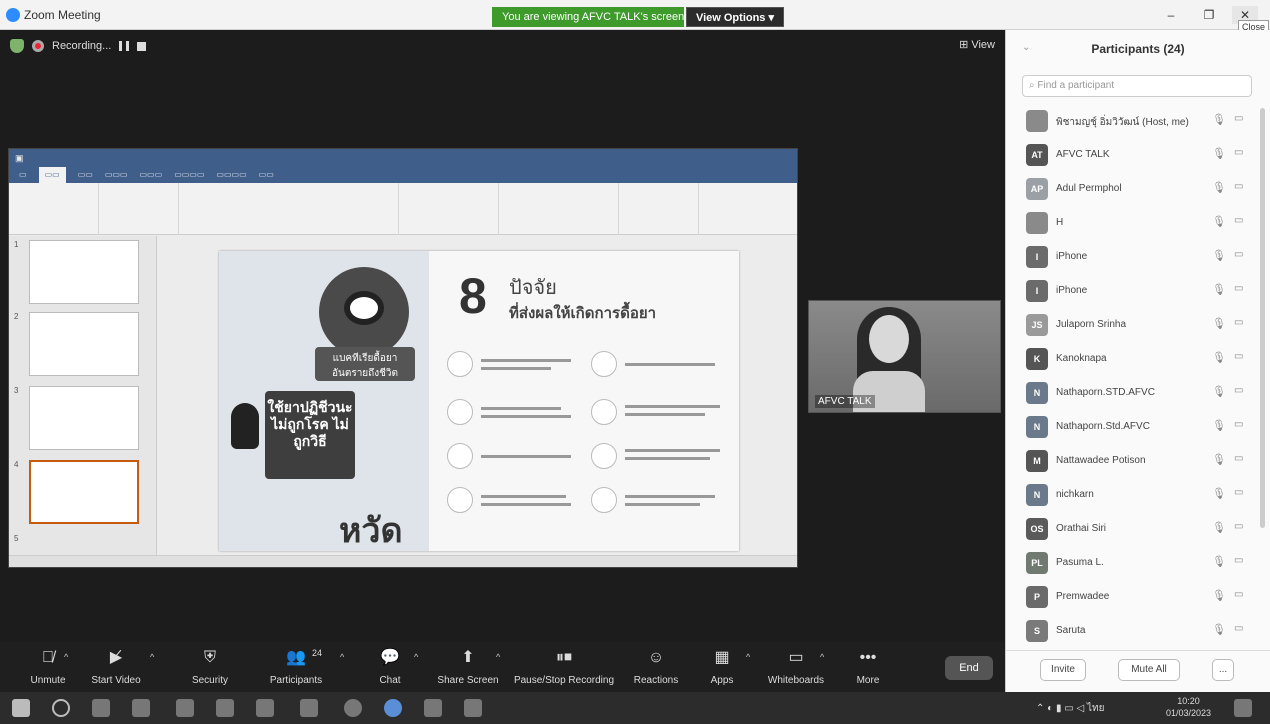  What do you see at coordinates (265, 708) in the screenshot?
I see `excel-icon` at bounding box center [265, 708].